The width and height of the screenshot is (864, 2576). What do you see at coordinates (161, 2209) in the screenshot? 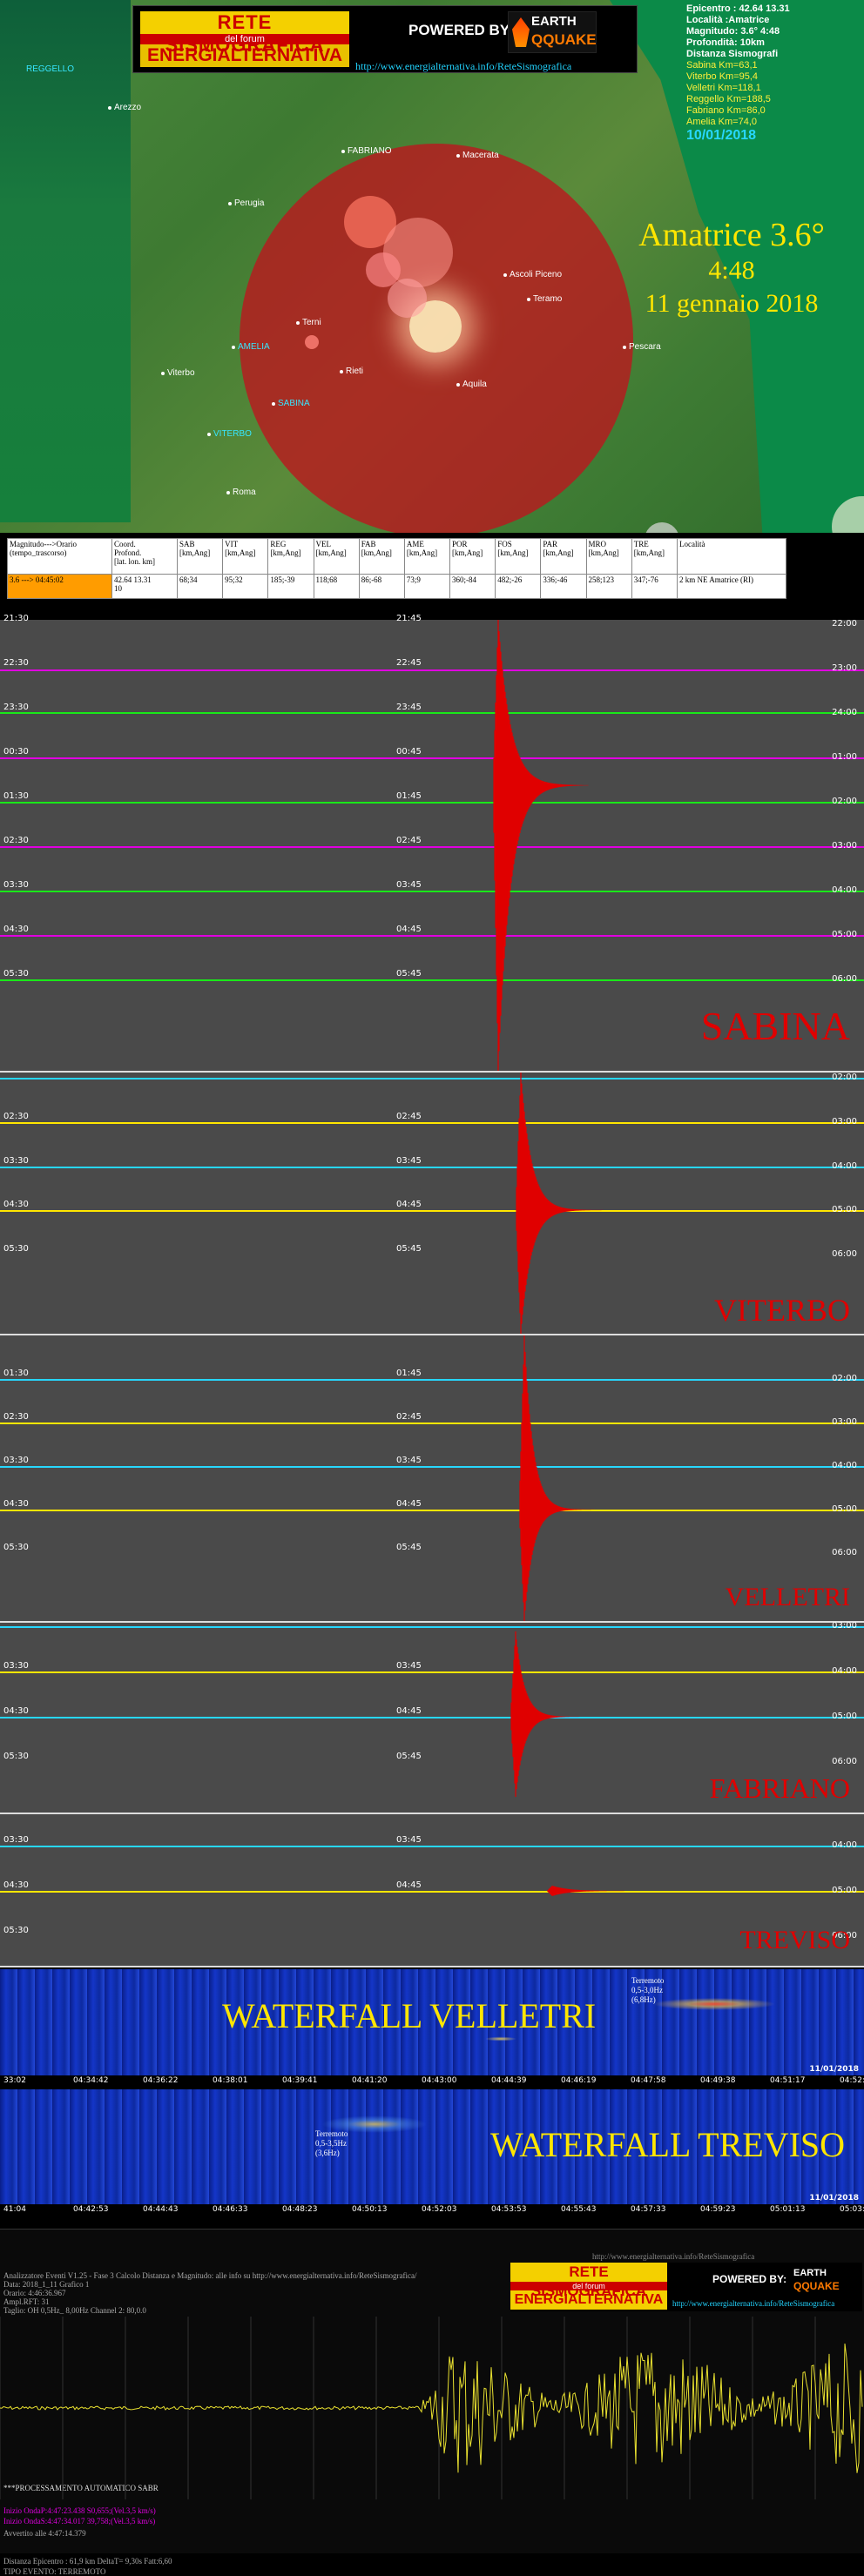
I see `axis-tick-label: 04:44:43` at bounding box center [161, 2209].